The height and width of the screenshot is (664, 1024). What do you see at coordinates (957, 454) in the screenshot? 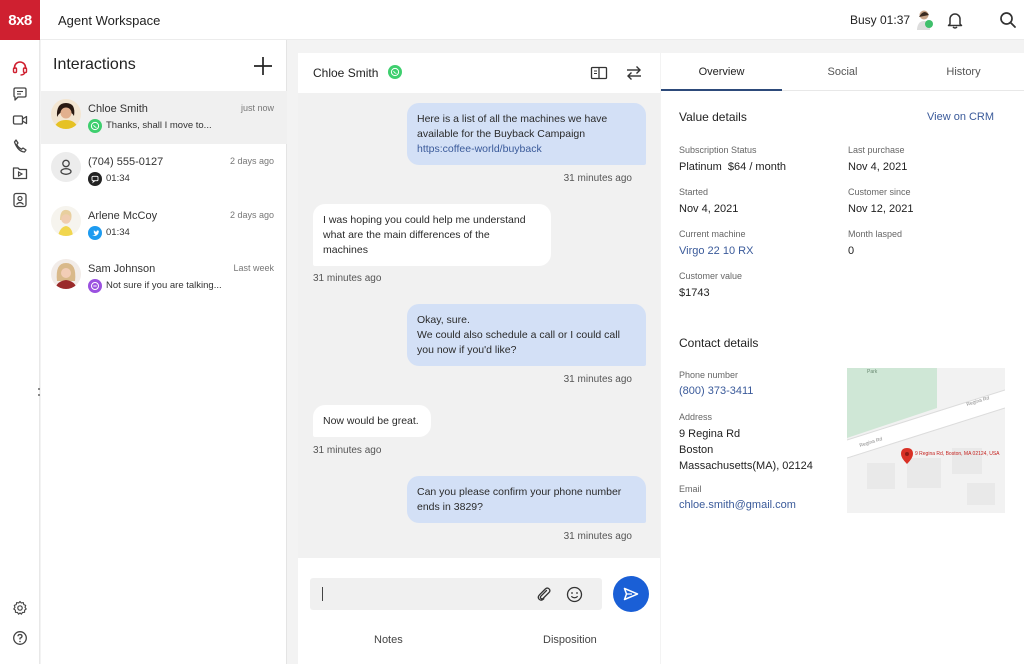
I see `map-pin-label: 9 Regina Rd, Boston, MA 02124, USA` at bounding box center [957, 454].